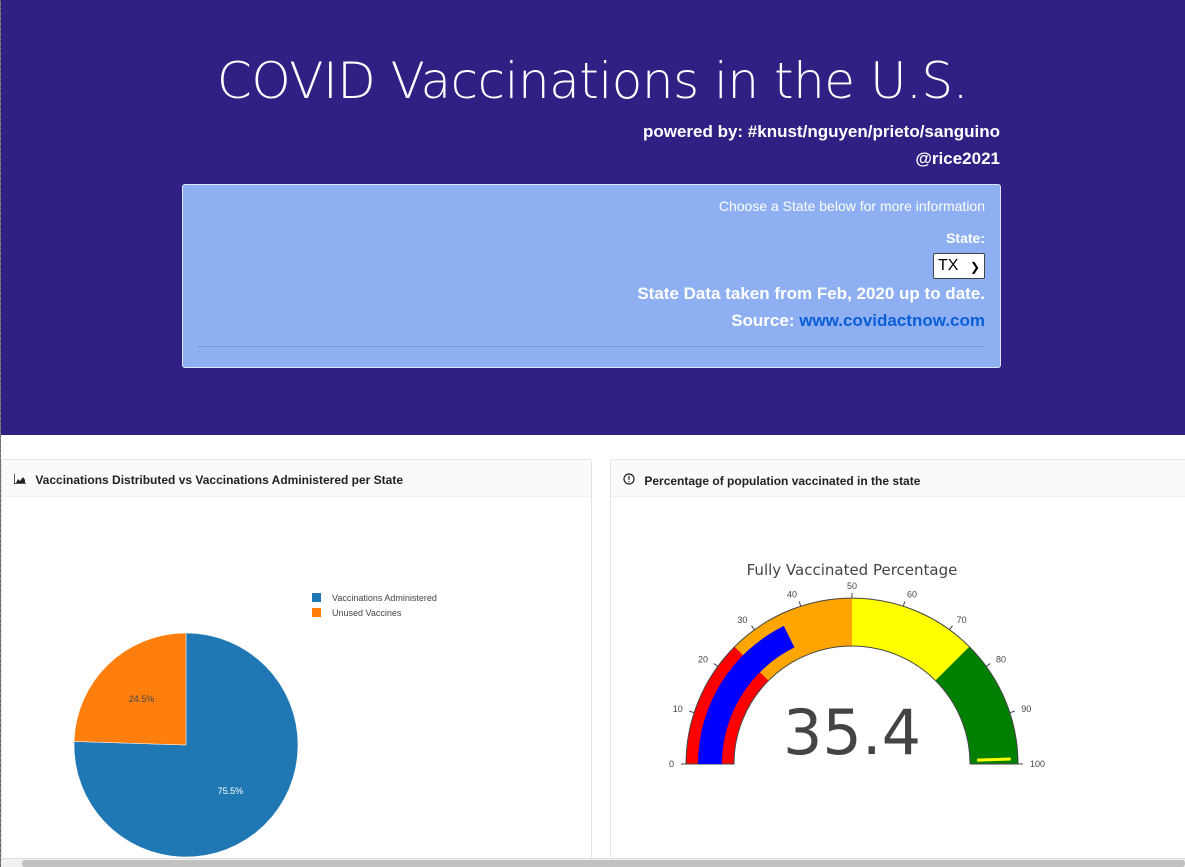 This screenshot has width=1185, height=867. Describe the element at coordinates (948, 265) in the screenshot. I see `state-select-value: TX` at that location.